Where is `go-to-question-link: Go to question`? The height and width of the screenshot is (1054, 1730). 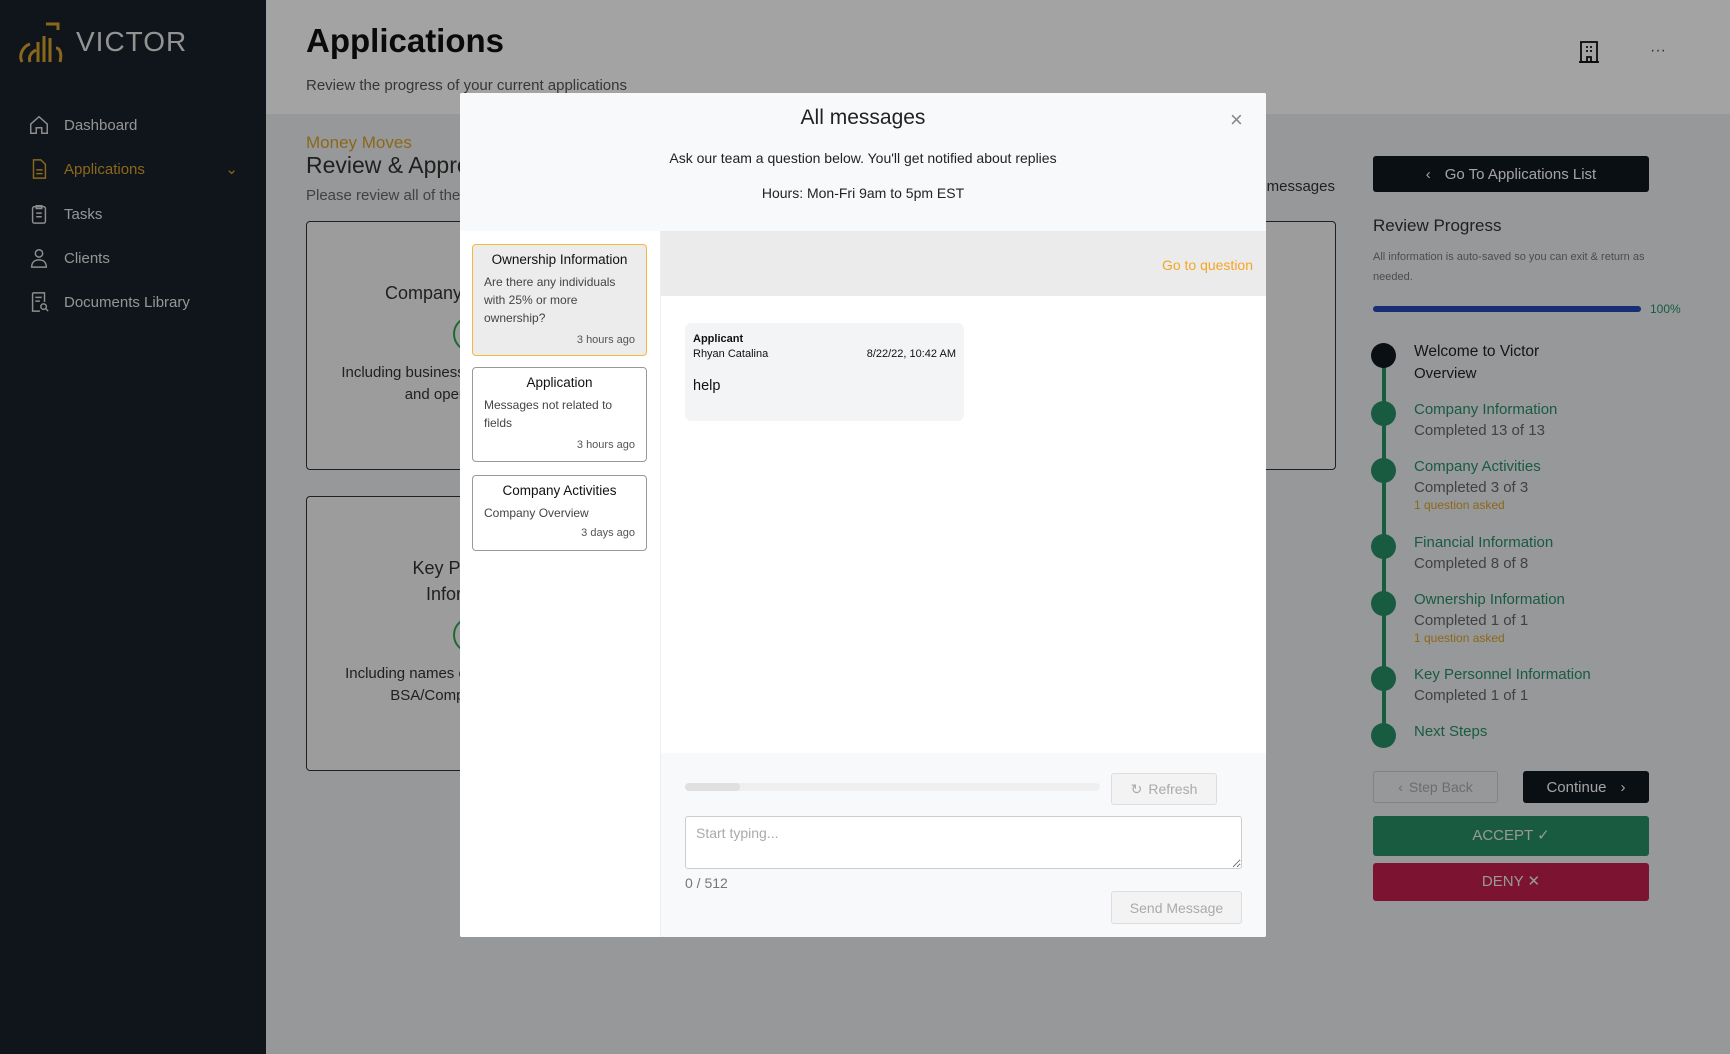 go-to-question-link: Go to question is located at coordinates (1207, 265).